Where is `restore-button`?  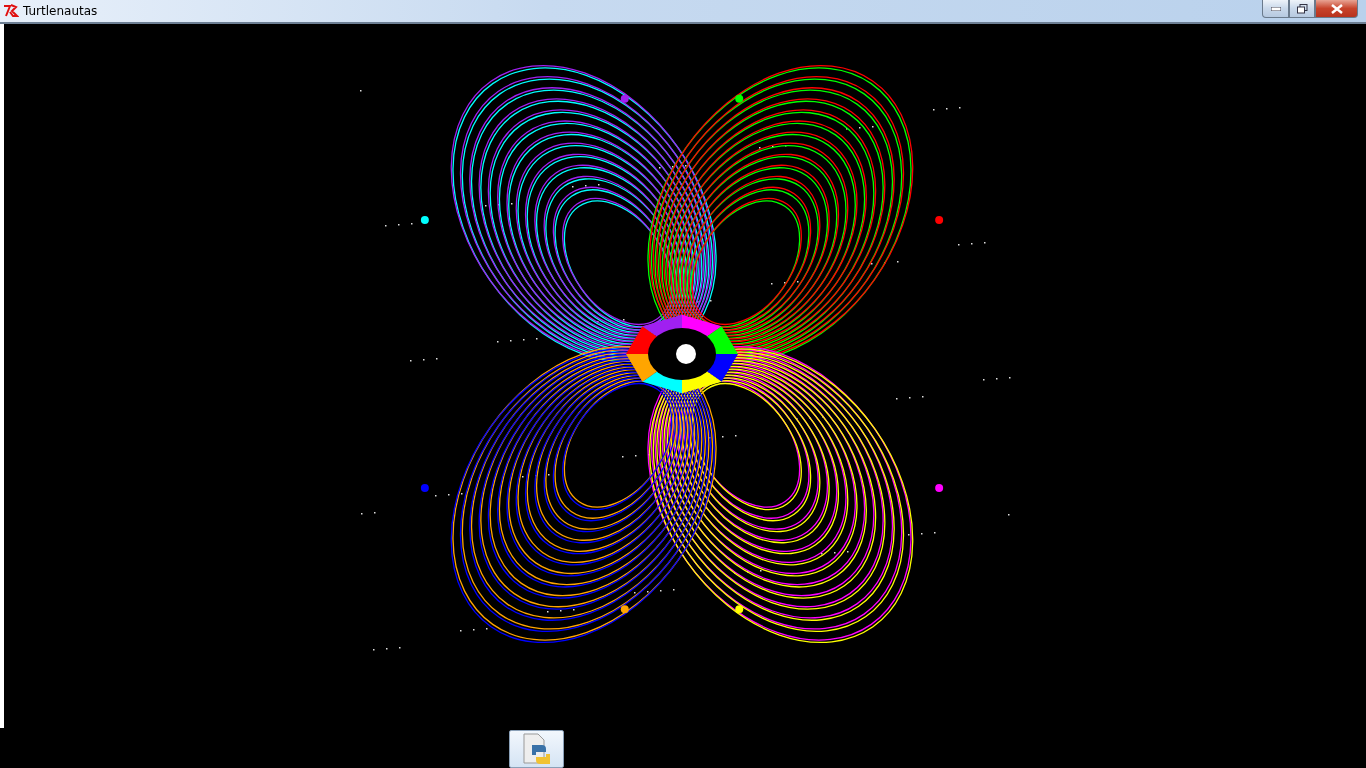 restore-button is located at coordinates (1302, 9).